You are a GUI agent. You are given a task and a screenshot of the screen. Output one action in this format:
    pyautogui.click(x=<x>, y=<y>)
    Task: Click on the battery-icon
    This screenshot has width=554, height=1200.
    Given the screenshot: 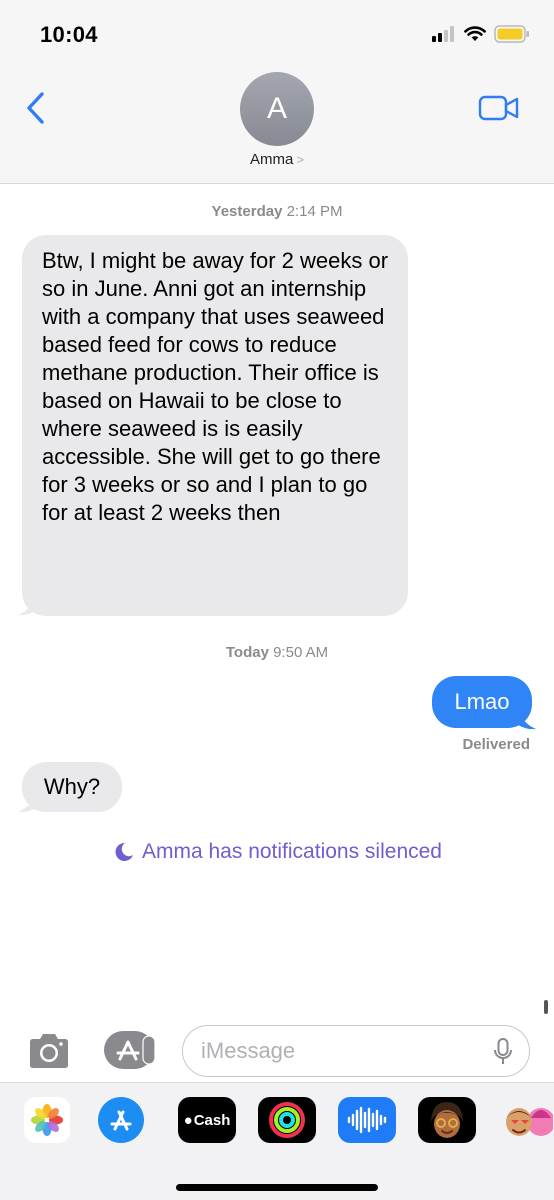 What is the action you would take?
    pyautogui.click(x=511, y=34)
    